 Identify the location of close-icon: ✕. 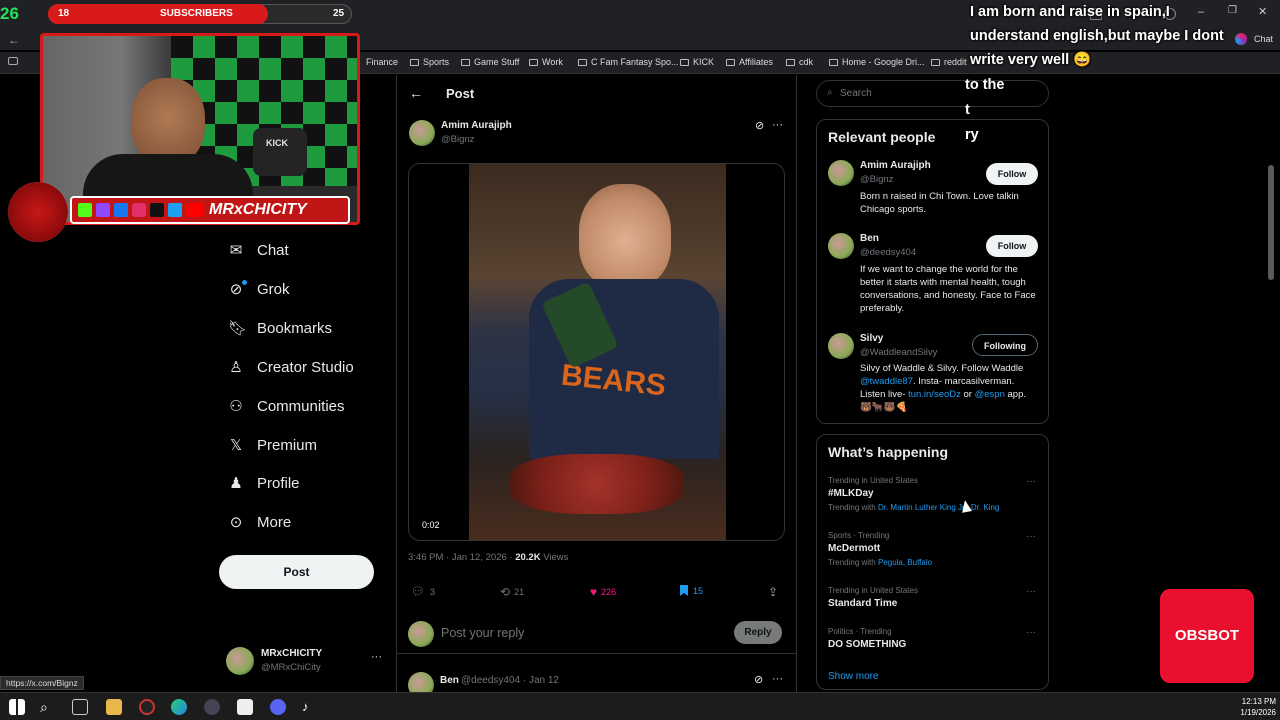
(1262, 11).